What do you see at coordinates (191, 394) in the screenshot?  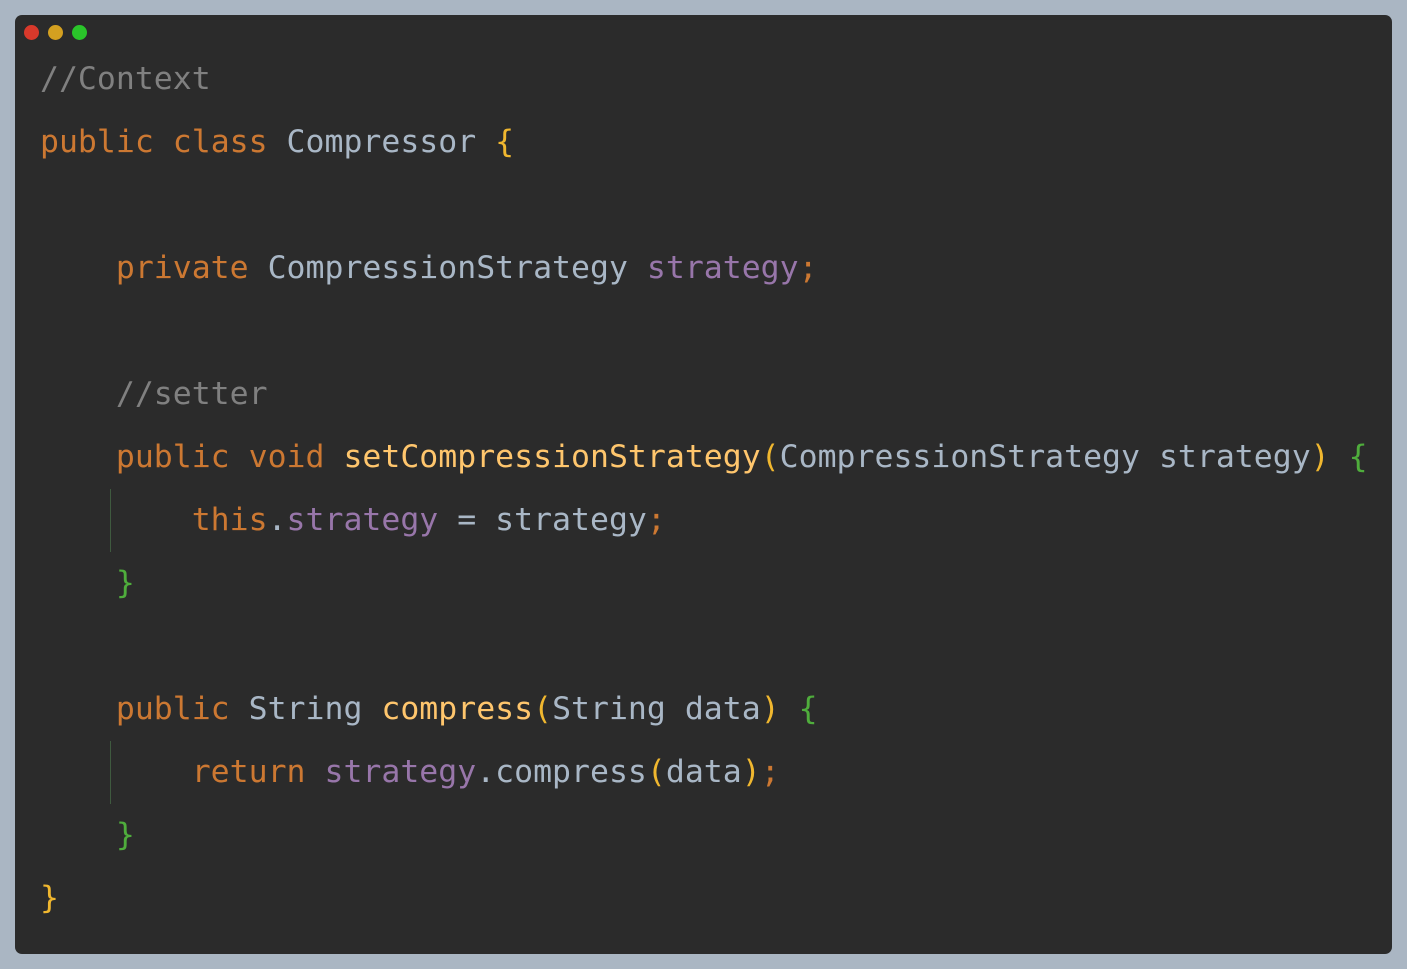 I see `code-token: //setter` at bounding box center [191, 394].